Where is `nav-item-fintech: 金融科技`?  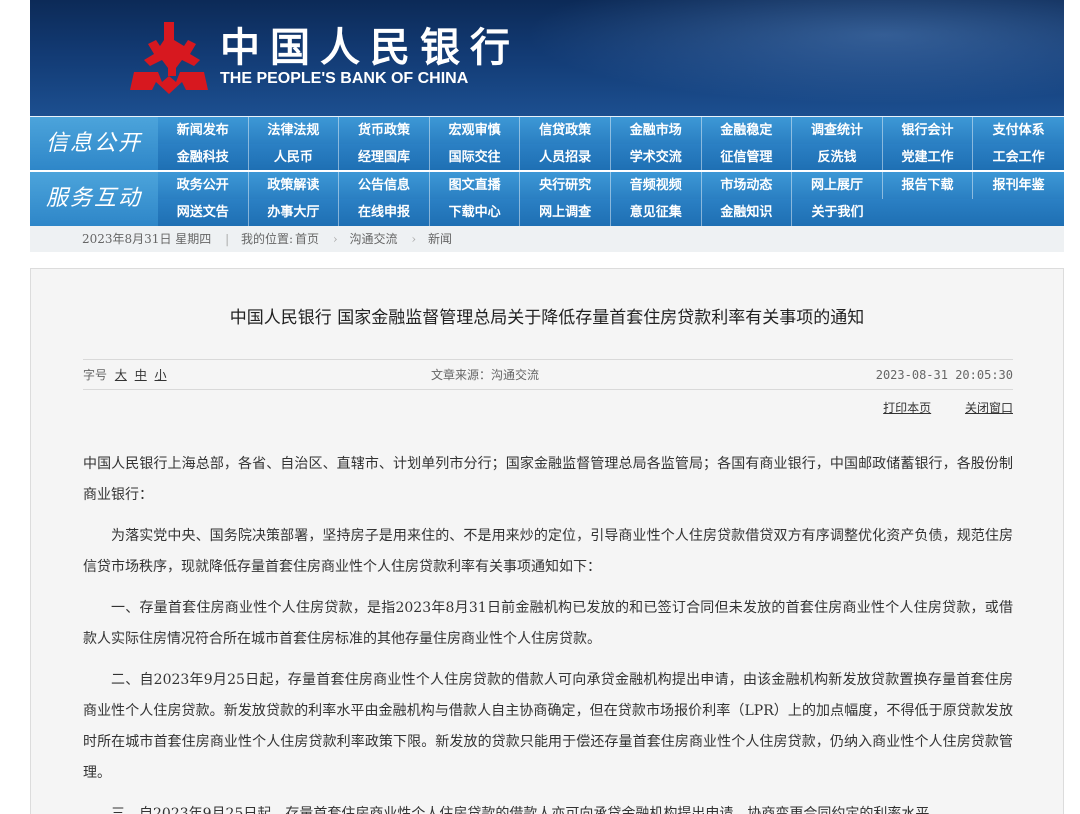
nav-item-fintech: 金融科技 is located at coordinates (203, 157).